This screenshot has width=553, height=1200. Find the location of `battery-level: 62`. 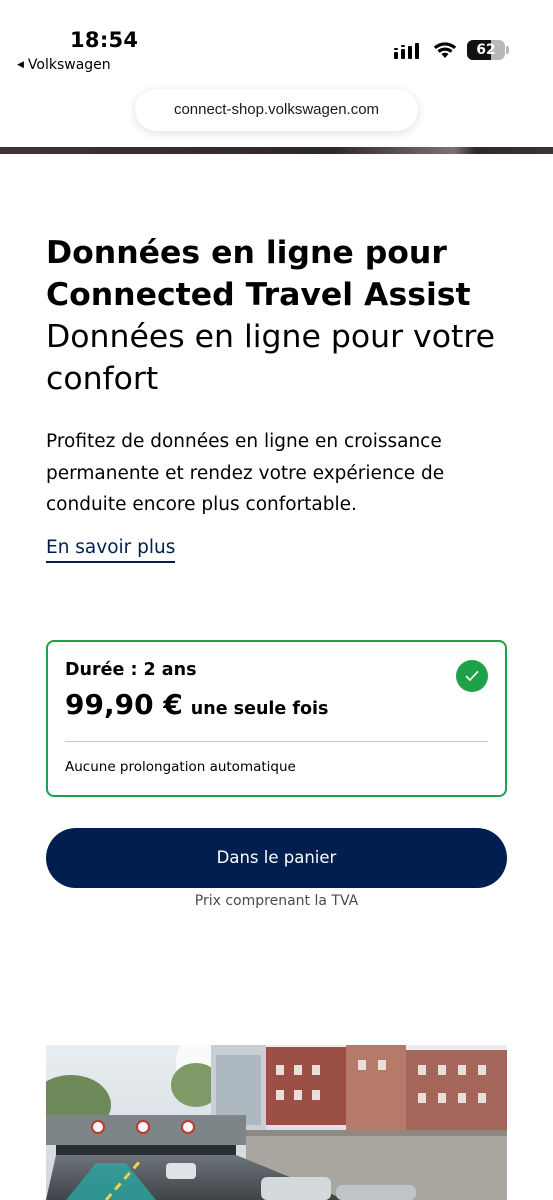

battery-level: 62 is located at coordinates (486, 50).